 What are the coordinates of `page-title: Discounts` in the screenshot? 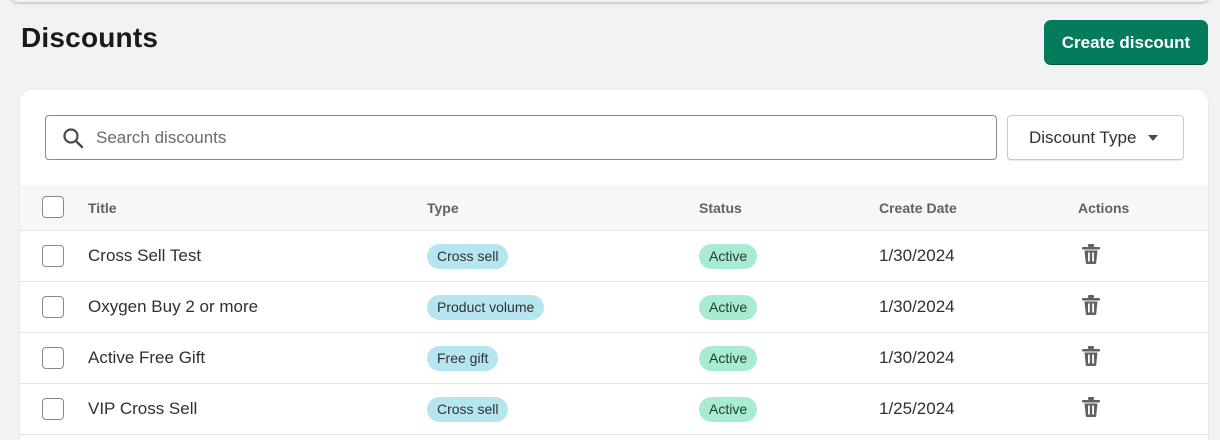 It's located at (90, 37).